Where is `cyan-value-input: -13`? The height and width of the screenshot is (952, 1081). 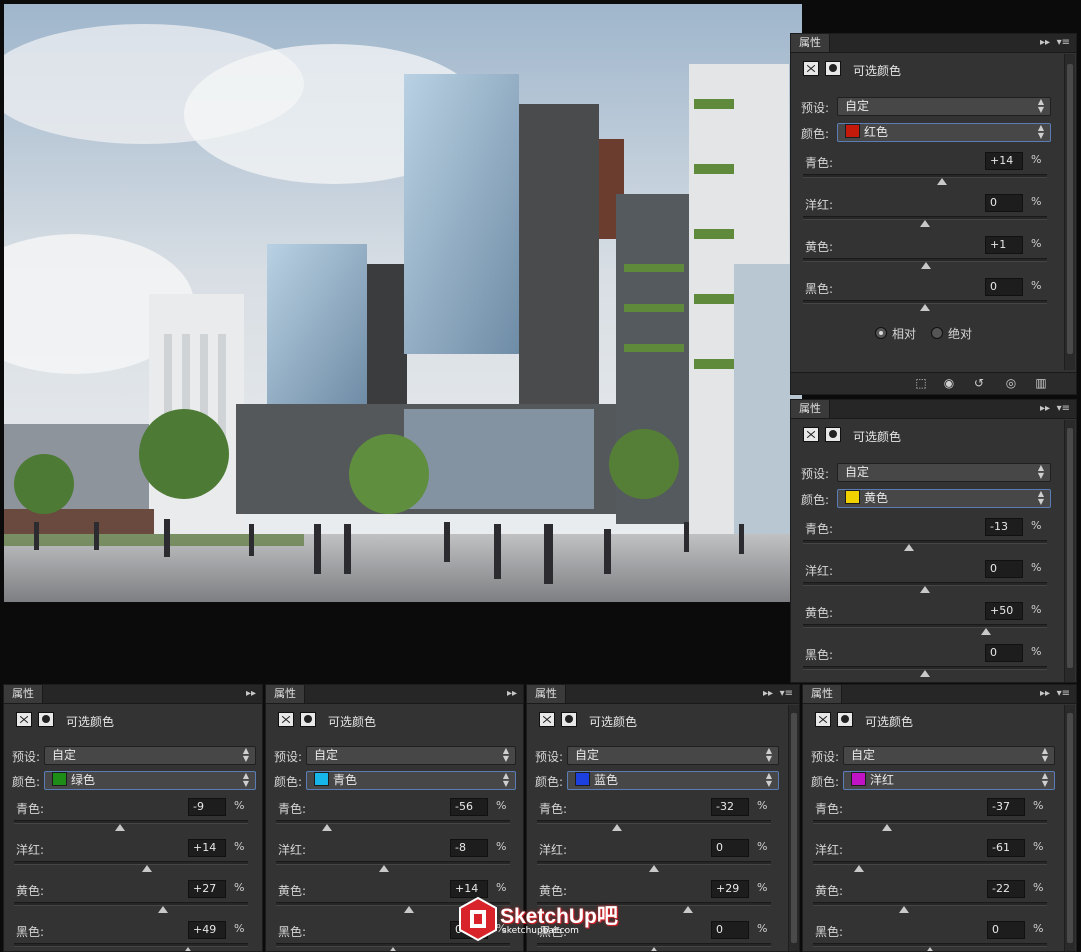
cyan-value-input: -13 is located at coordinates (1004, 527).